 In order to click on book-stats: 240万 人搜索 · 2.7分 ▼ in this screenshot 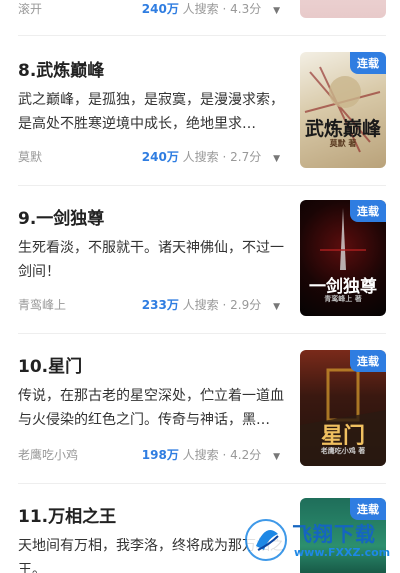, I will do `click(210, 157)`.